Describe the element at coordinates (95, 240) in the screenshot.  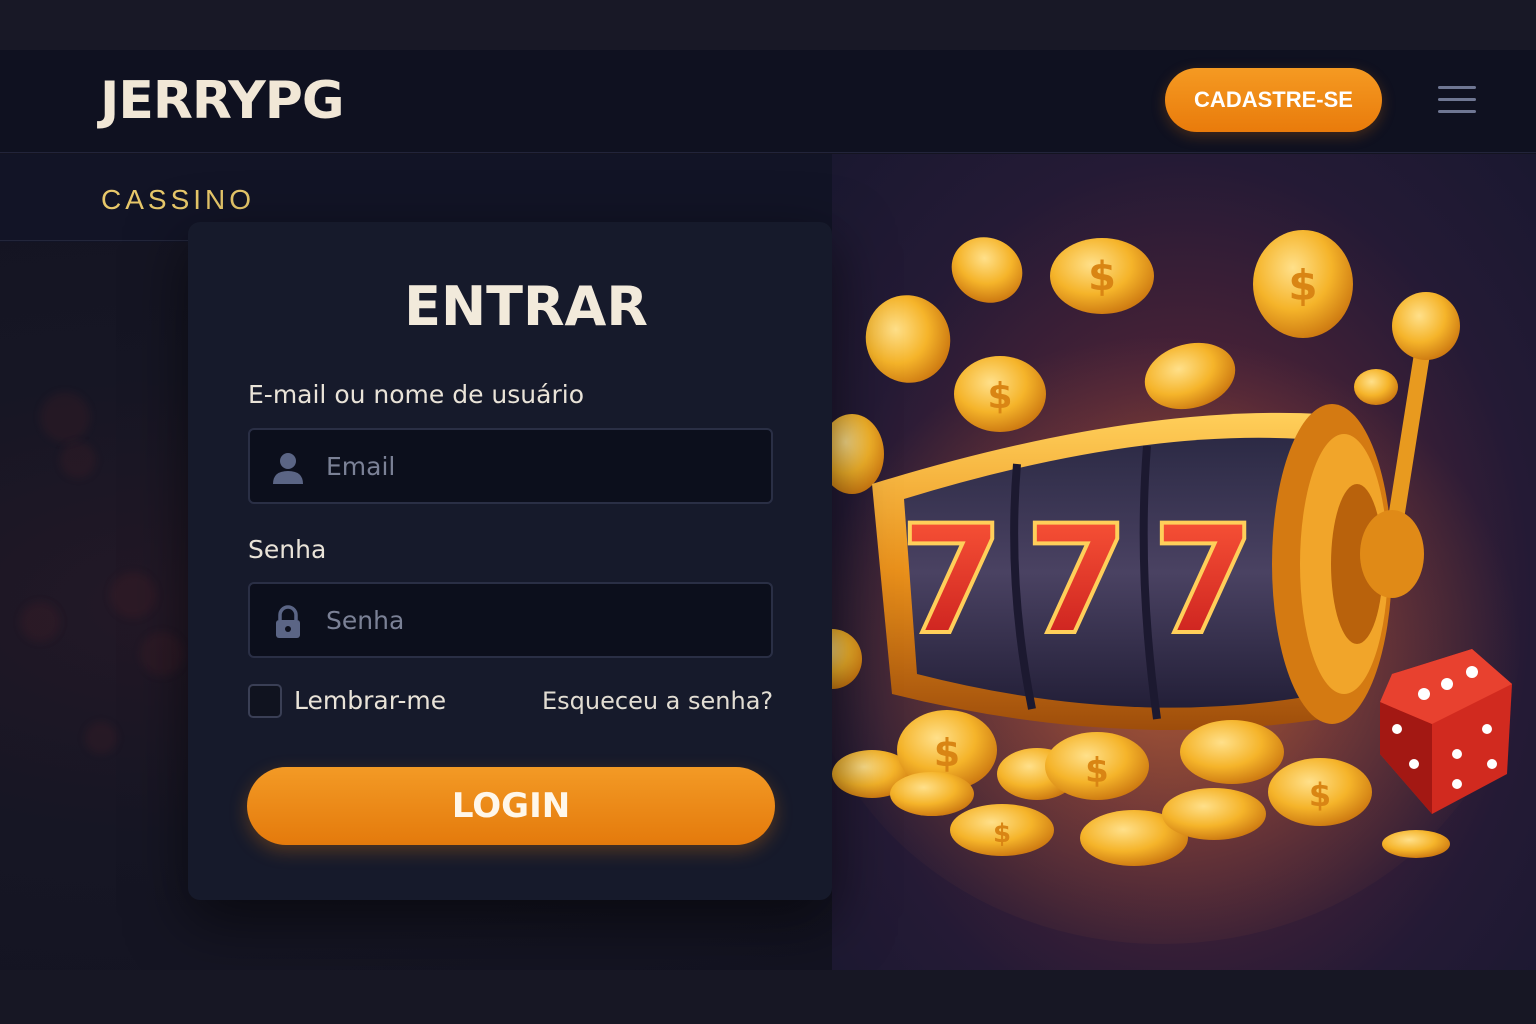
I see `subnav-divider` at that location.